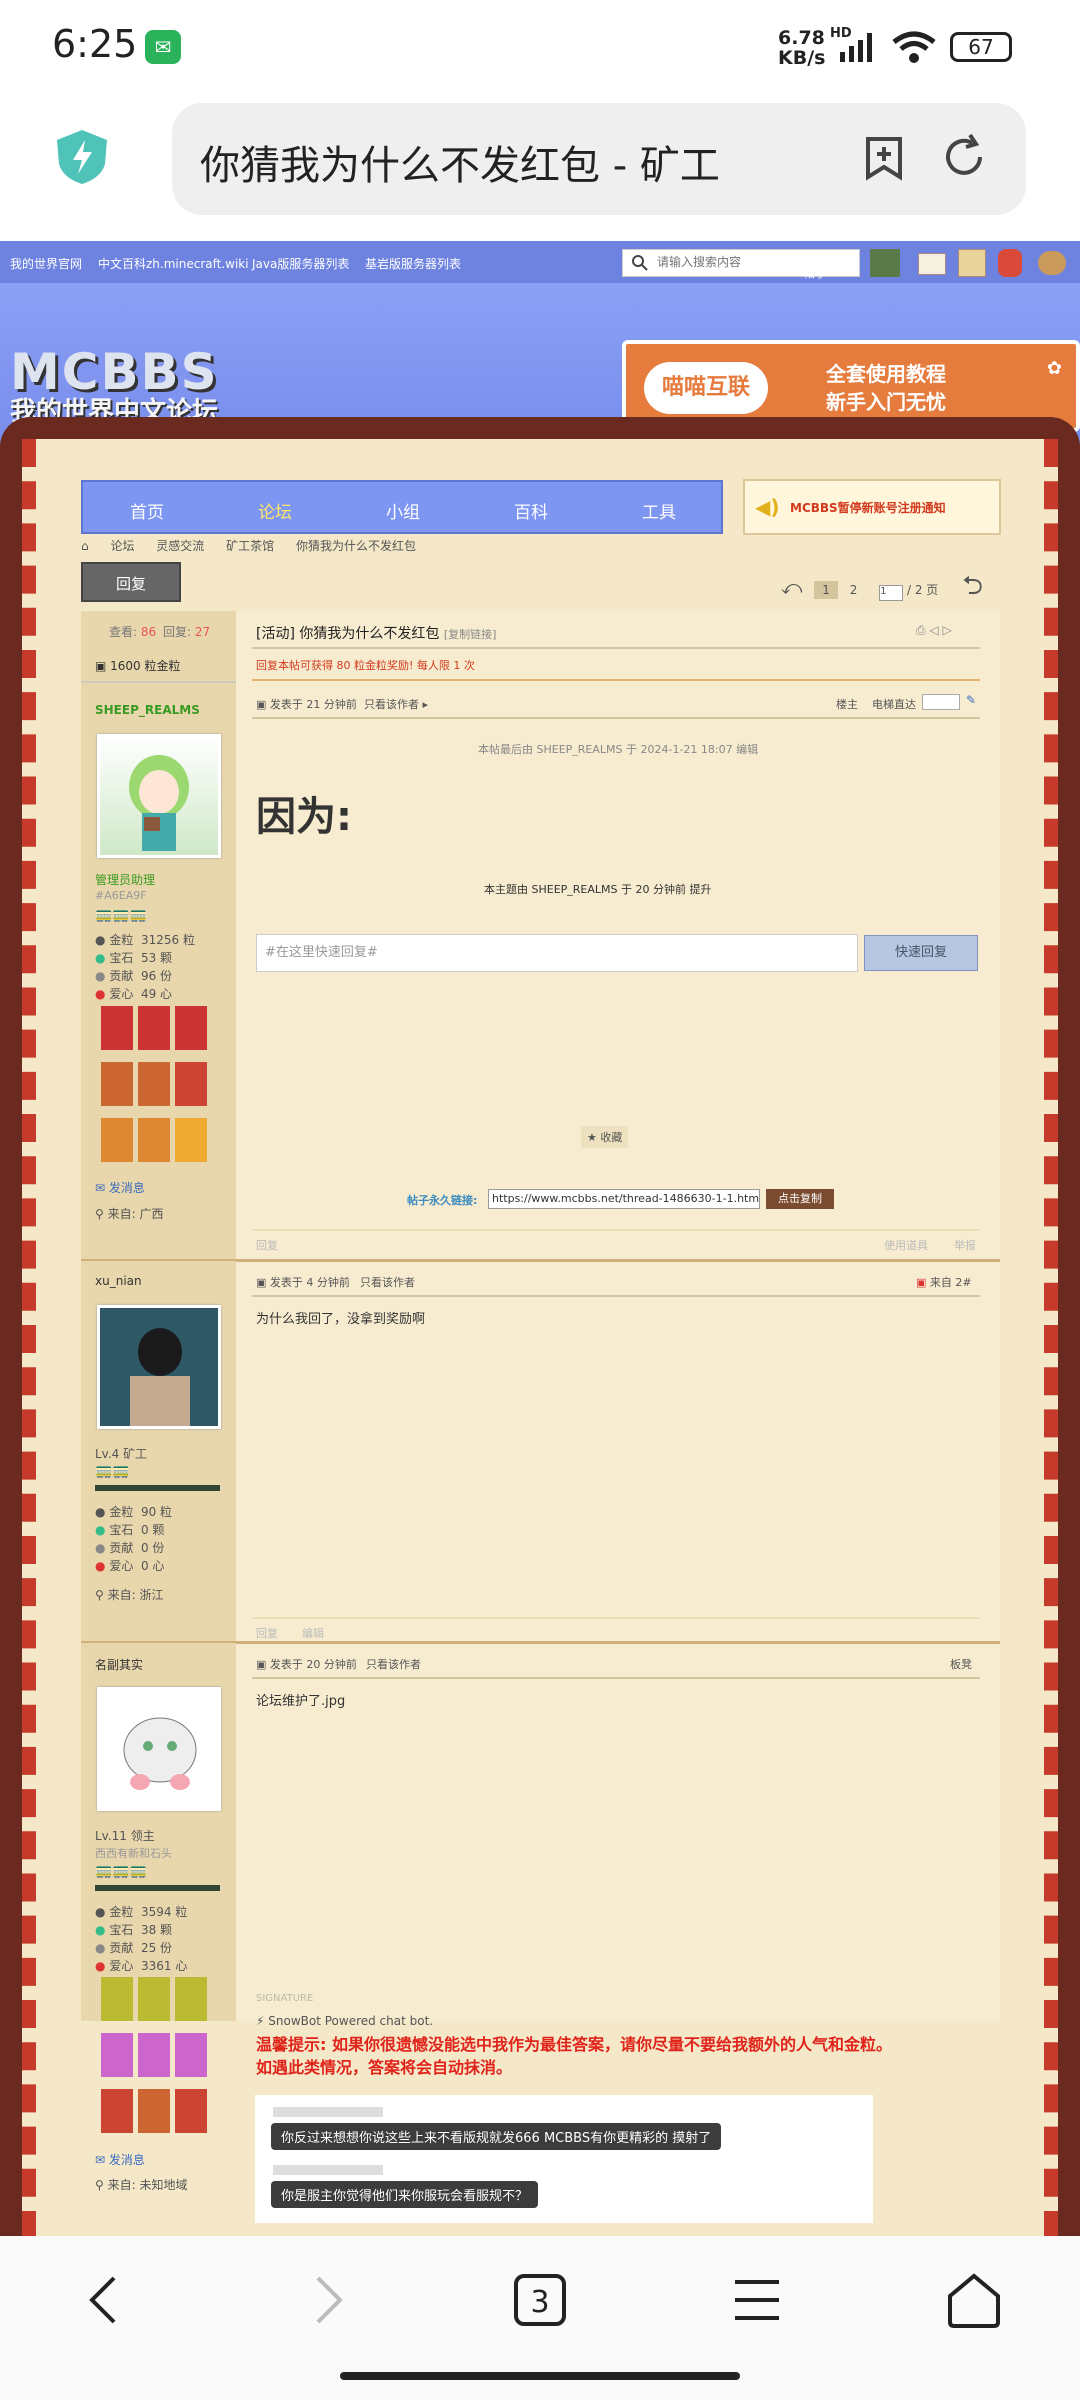 This screenshot has height=2400, width=1080. I want to click on reply-button: 回复, so click(131, 582).